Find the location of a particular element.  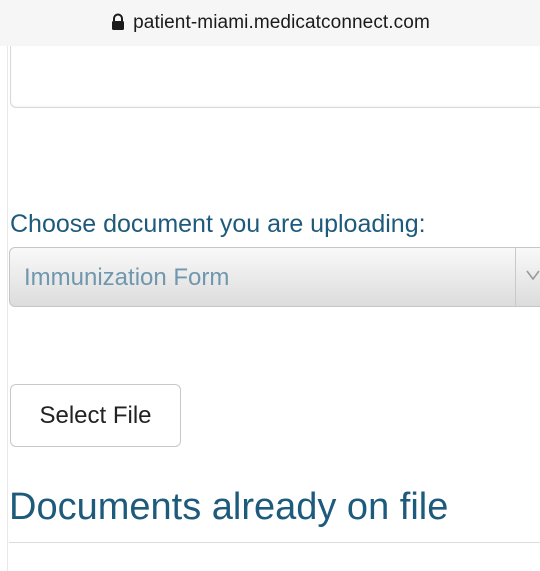

document-type-selected-value: Immunization Form is located at coordinates (127, 277).